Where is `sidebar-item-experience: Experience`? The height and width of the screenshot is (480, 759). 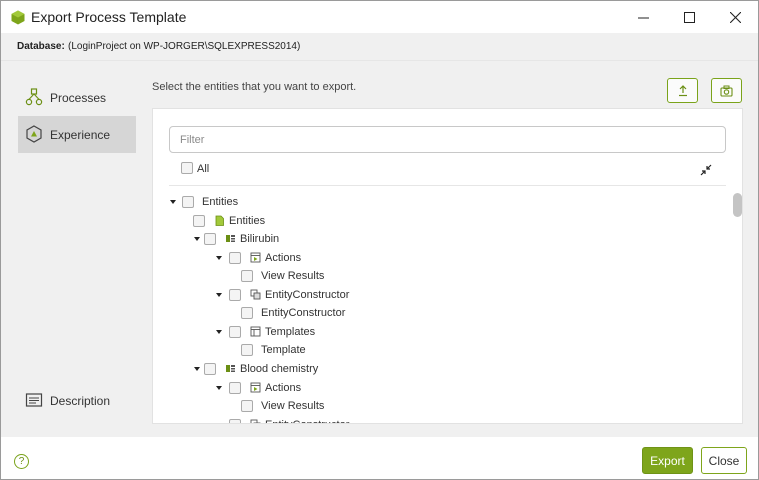 sidebar-item-experience: Experience is located at coordinates (77, 134).